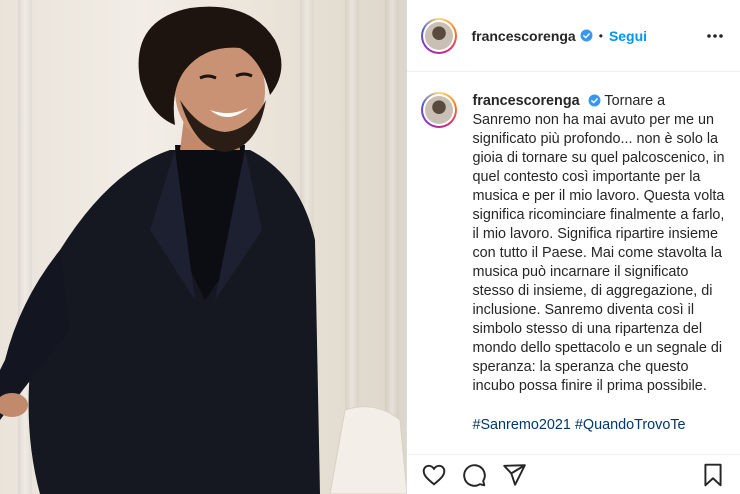  I want to click on comment-icon, so click(474, 475).